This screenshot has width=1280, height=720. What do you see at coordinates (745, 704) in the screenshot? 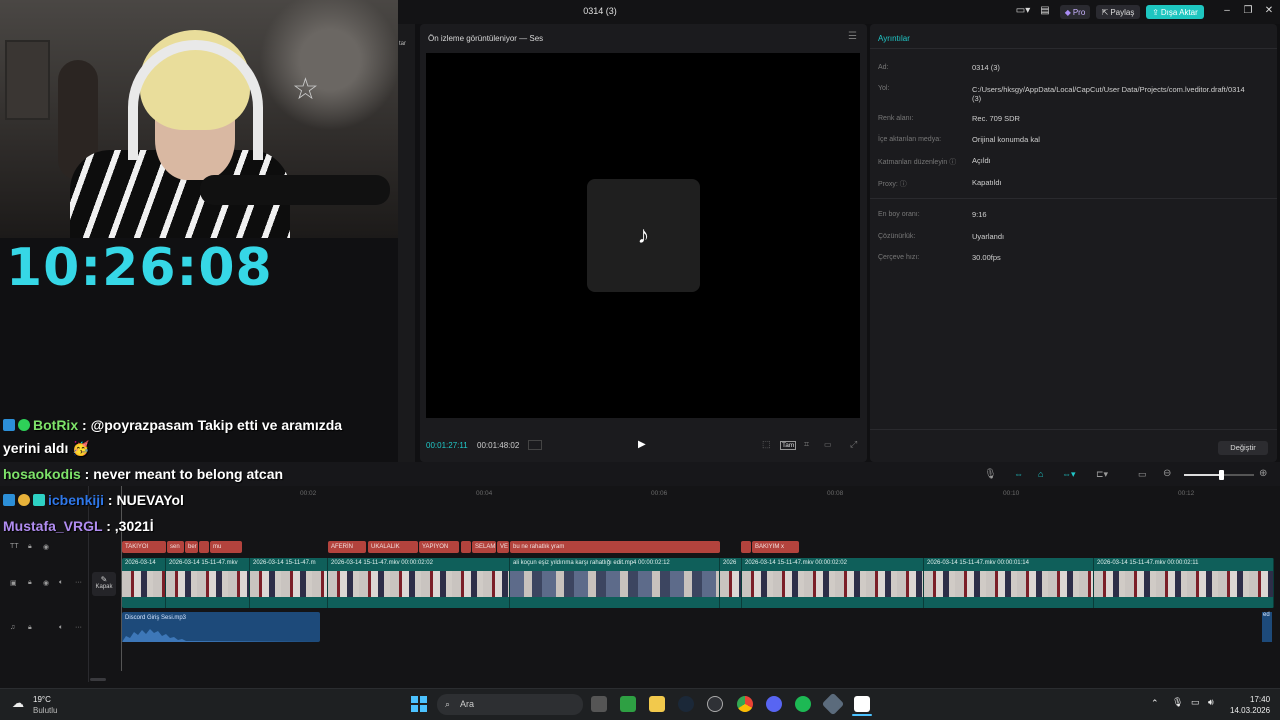
I see `chrome-icon` at bounding box center [745, 704].